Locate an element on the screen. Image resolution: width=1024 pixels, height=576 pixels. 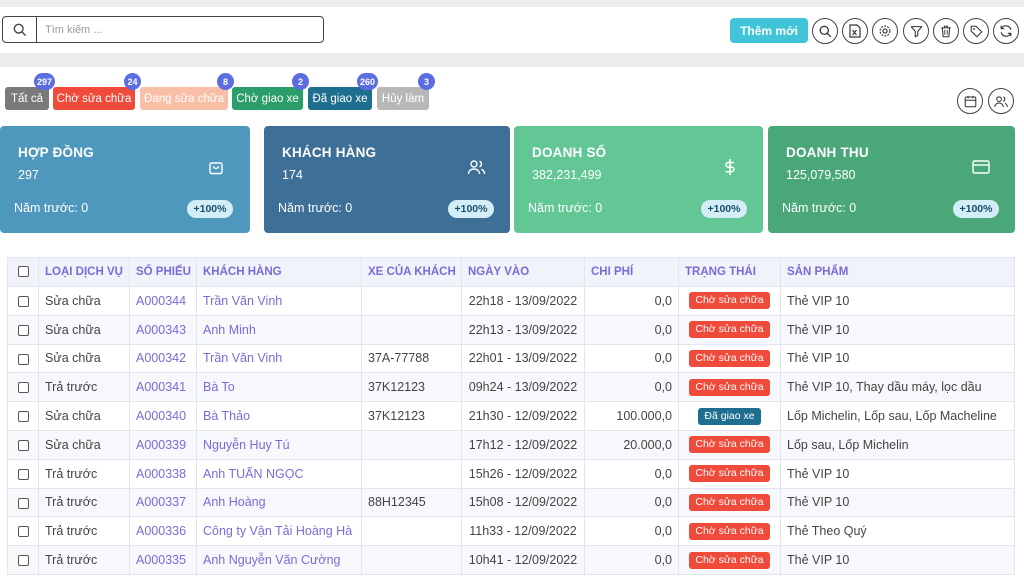
card-value: 297 is located at coordinates (28, 175).